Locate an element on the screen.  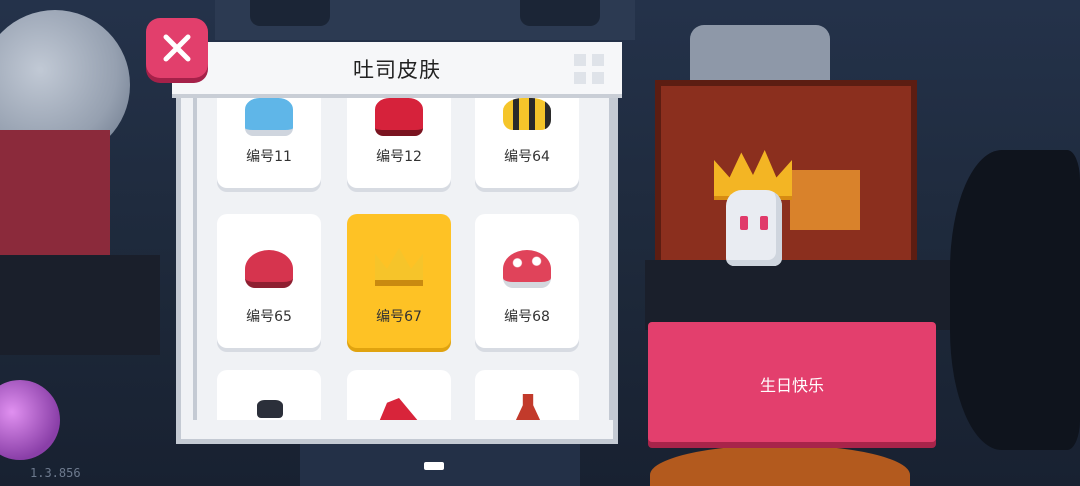
skin-card: 编号65 is located at coordinates (269, 281).